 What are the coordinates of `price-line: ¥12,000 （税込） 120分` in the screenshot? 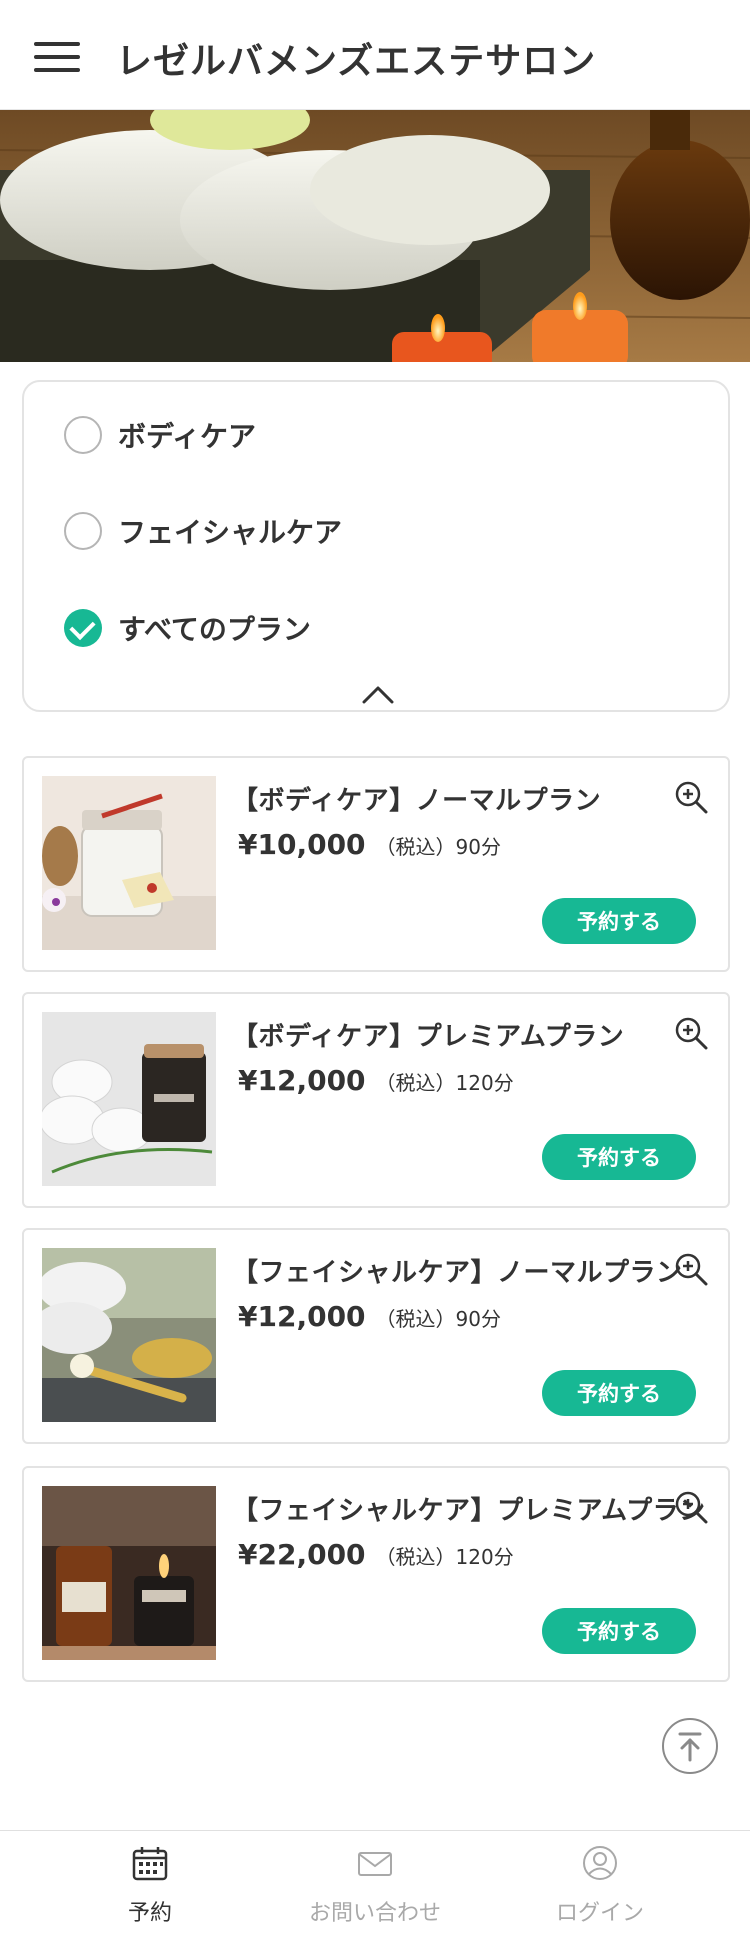 It's located at (376, 1080).